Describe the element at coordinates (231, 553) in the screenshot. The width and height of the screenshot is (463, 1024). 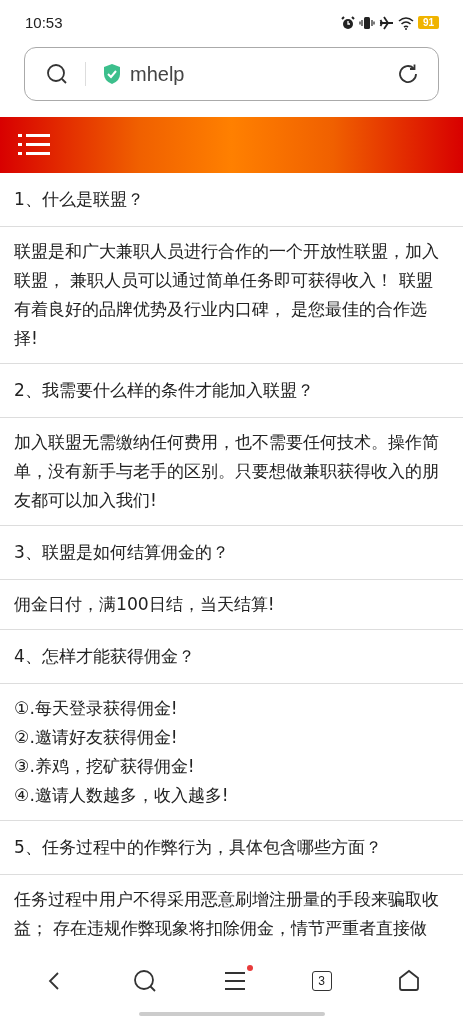
I see `faq-question: 3、联盟是如何结算佣金的？` at that location.